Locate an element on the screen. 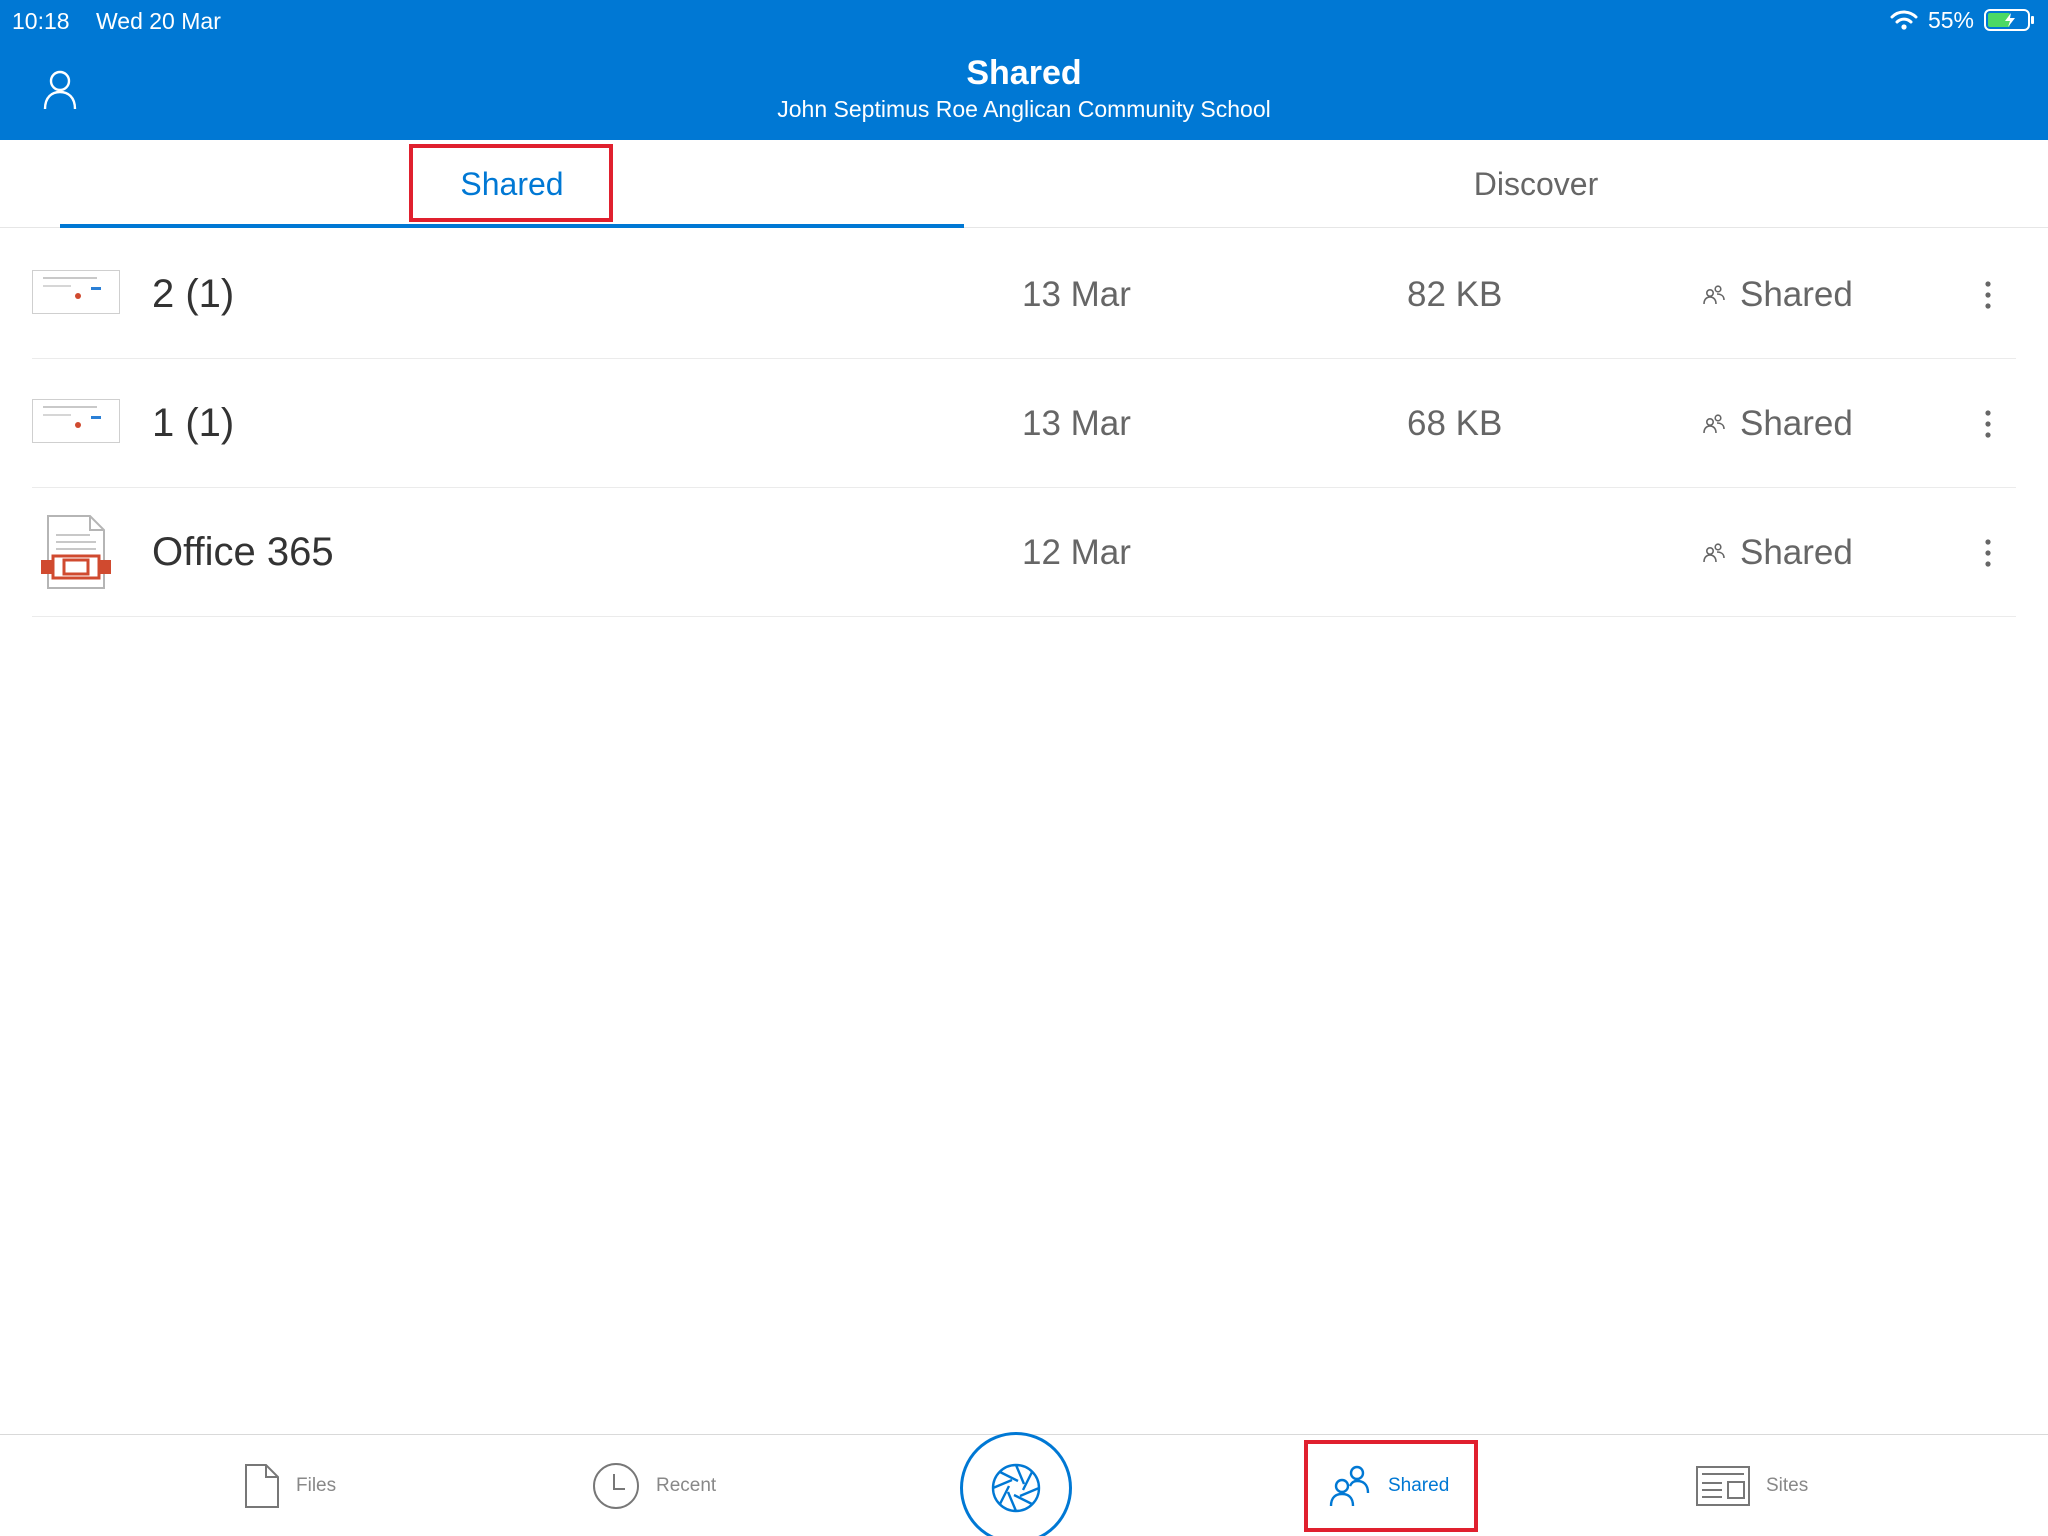 Image resolution: width=2048 pixels, height=1536 pixels. file-date: 12 Mar is located at coordinates (1076, 552).